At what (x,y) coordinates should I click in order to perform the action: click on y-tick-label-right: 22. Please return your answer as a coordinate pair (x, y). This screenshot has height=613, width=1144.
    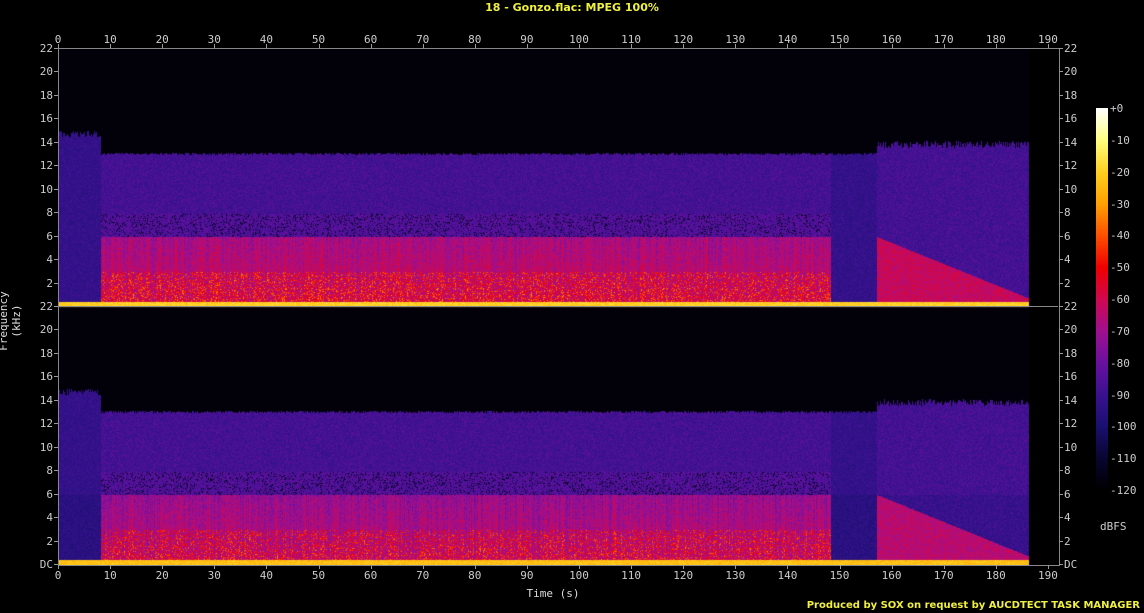
    Looking at the image, I should click on (1071, 48).